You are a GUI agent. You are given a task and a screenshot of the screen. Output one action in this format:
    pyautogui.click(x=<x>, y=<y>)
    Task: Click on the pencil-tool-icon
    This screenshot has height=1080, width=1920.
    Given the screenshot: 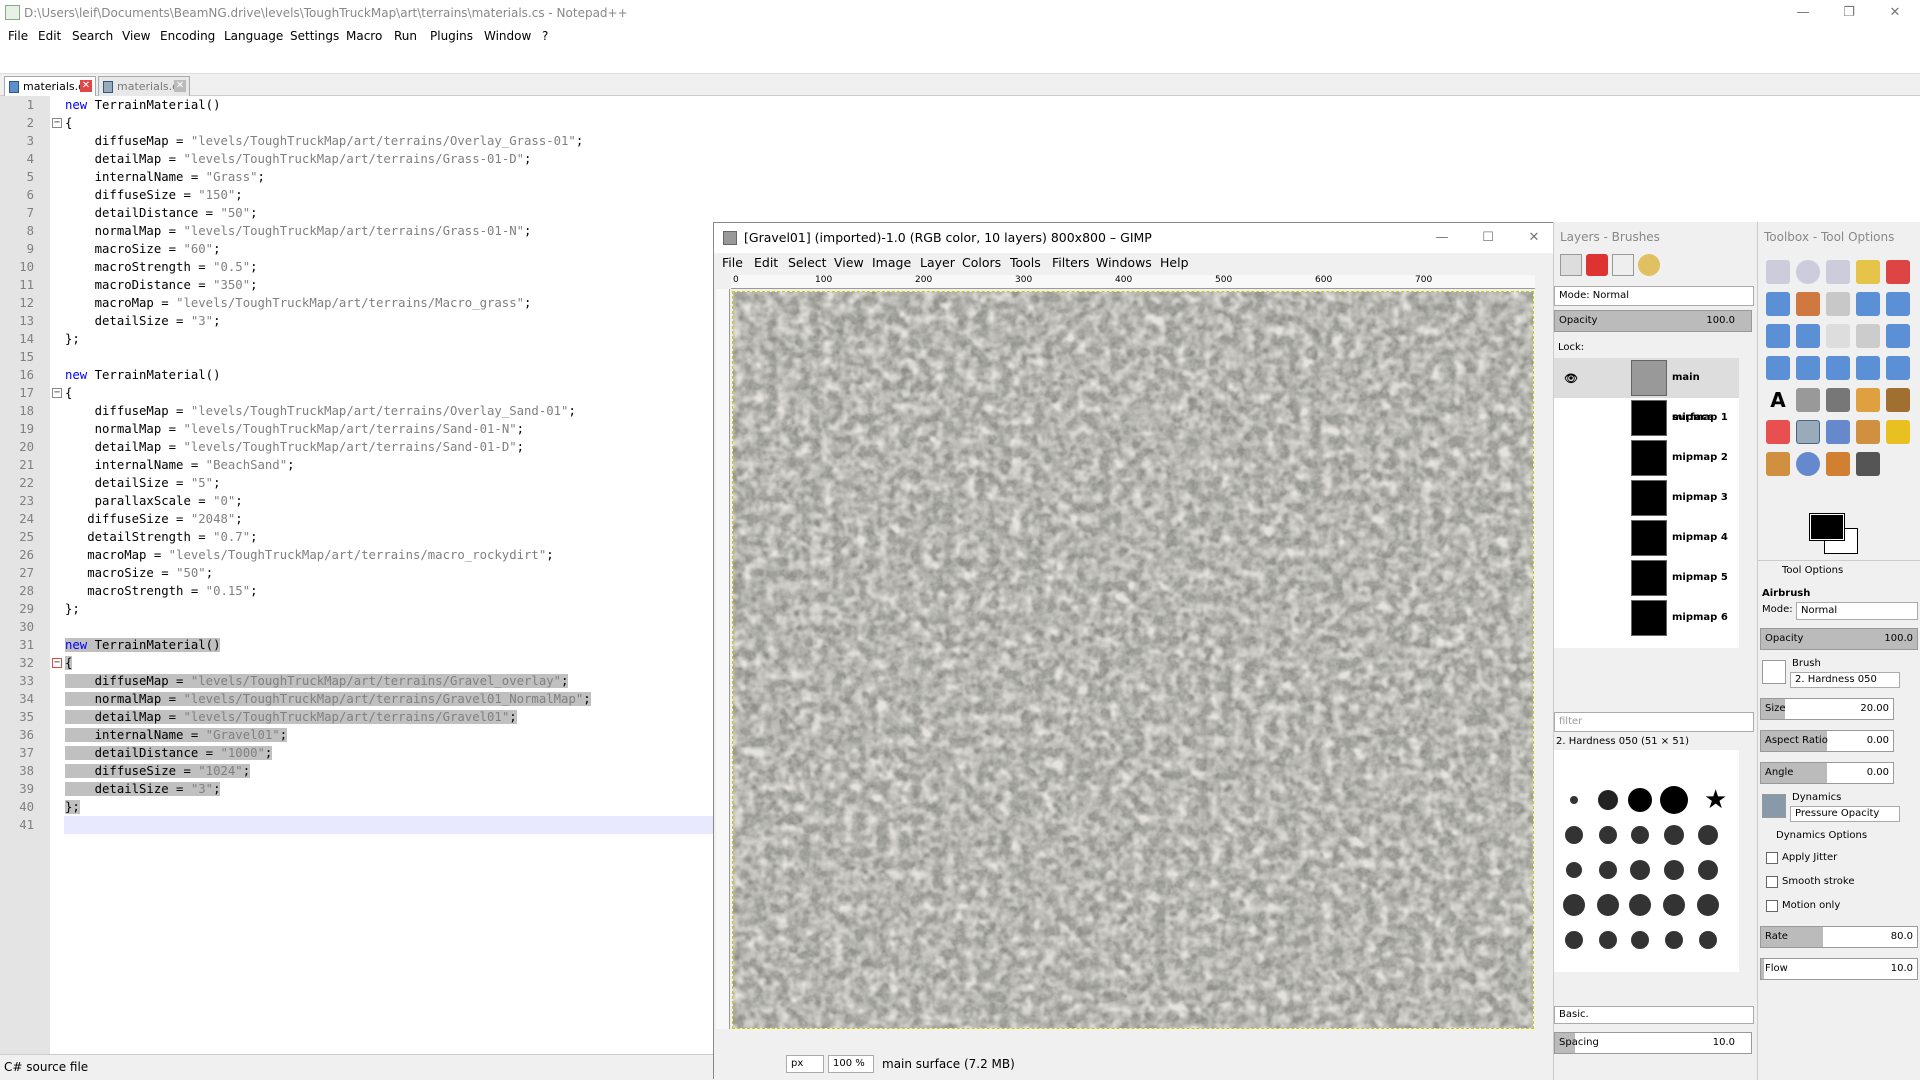 What is the action you would take?
    pyautogui.click(x=1868, y=400)
    